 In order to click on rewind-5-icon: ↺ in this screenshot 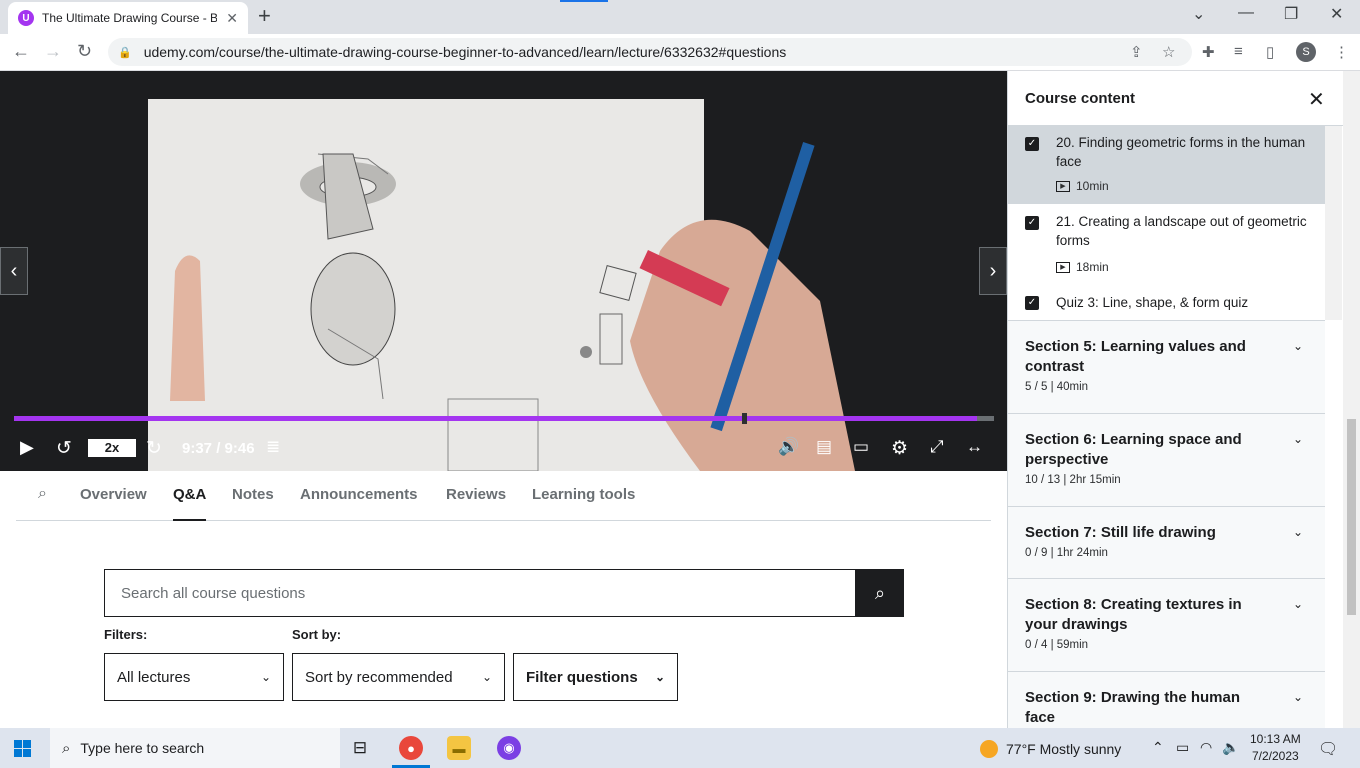, I will do `click(64, 448)`.